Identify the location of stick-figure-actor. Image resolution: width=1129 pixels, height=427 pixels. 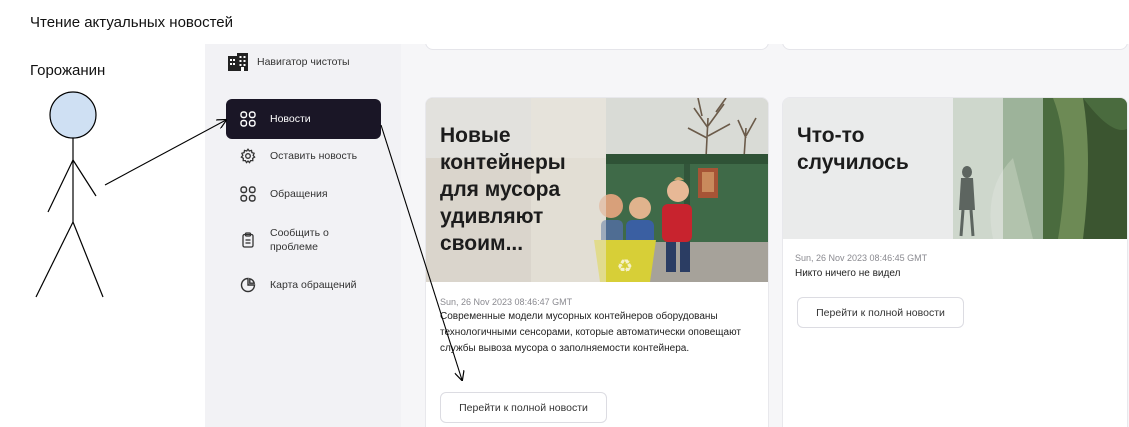
(69, 194).